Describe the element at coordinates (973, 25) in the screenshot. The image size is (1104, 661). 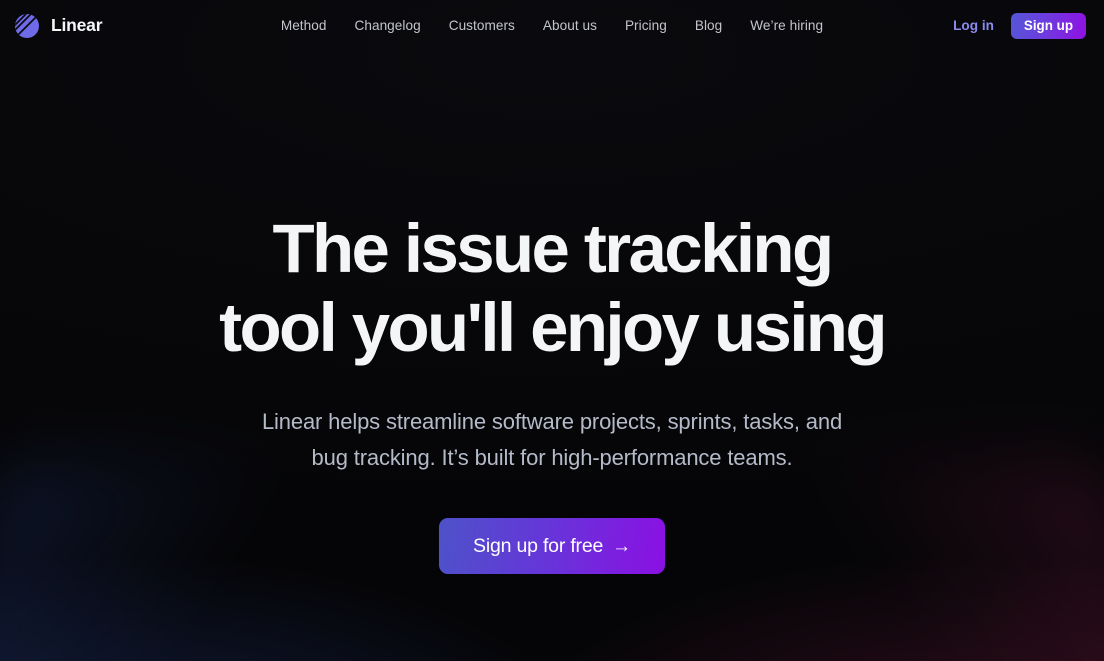
I see `login-link: Log in` at that location.